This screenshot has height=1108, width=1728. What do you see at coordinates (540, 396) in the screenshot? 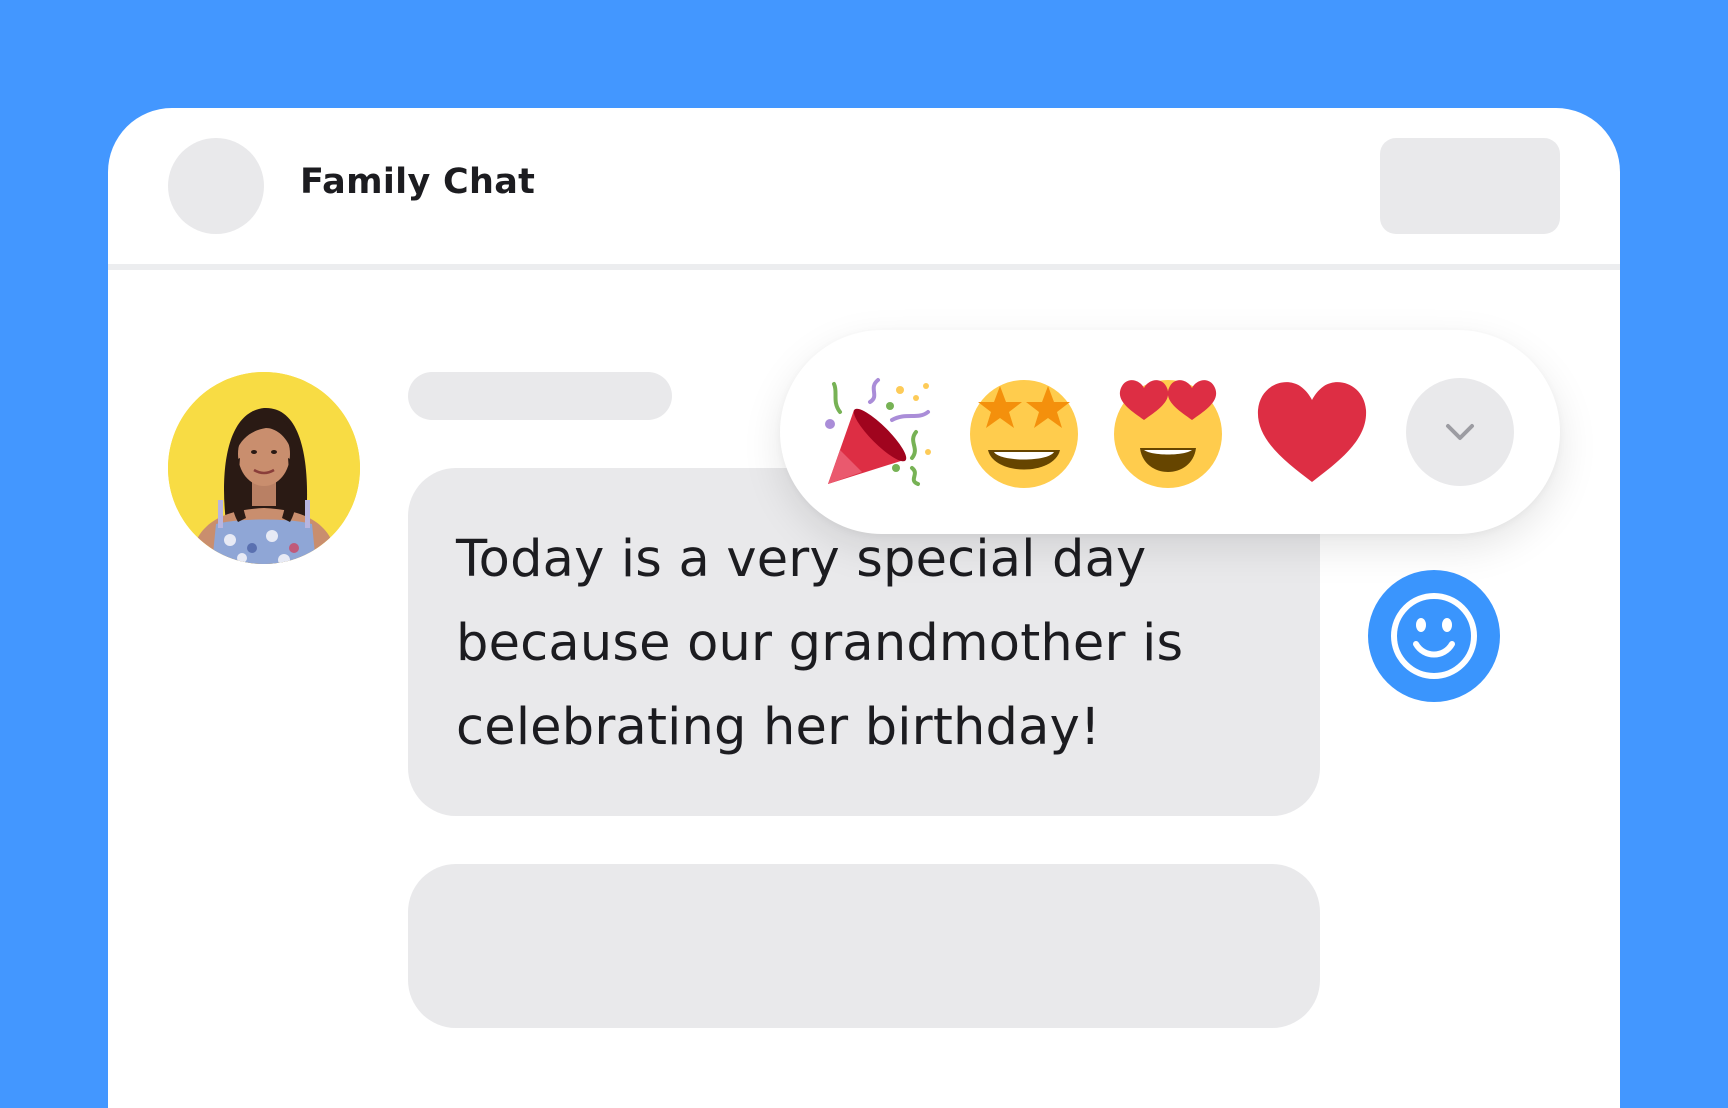
I see `sender-name-placeholder` at bounding box center [540, 396].